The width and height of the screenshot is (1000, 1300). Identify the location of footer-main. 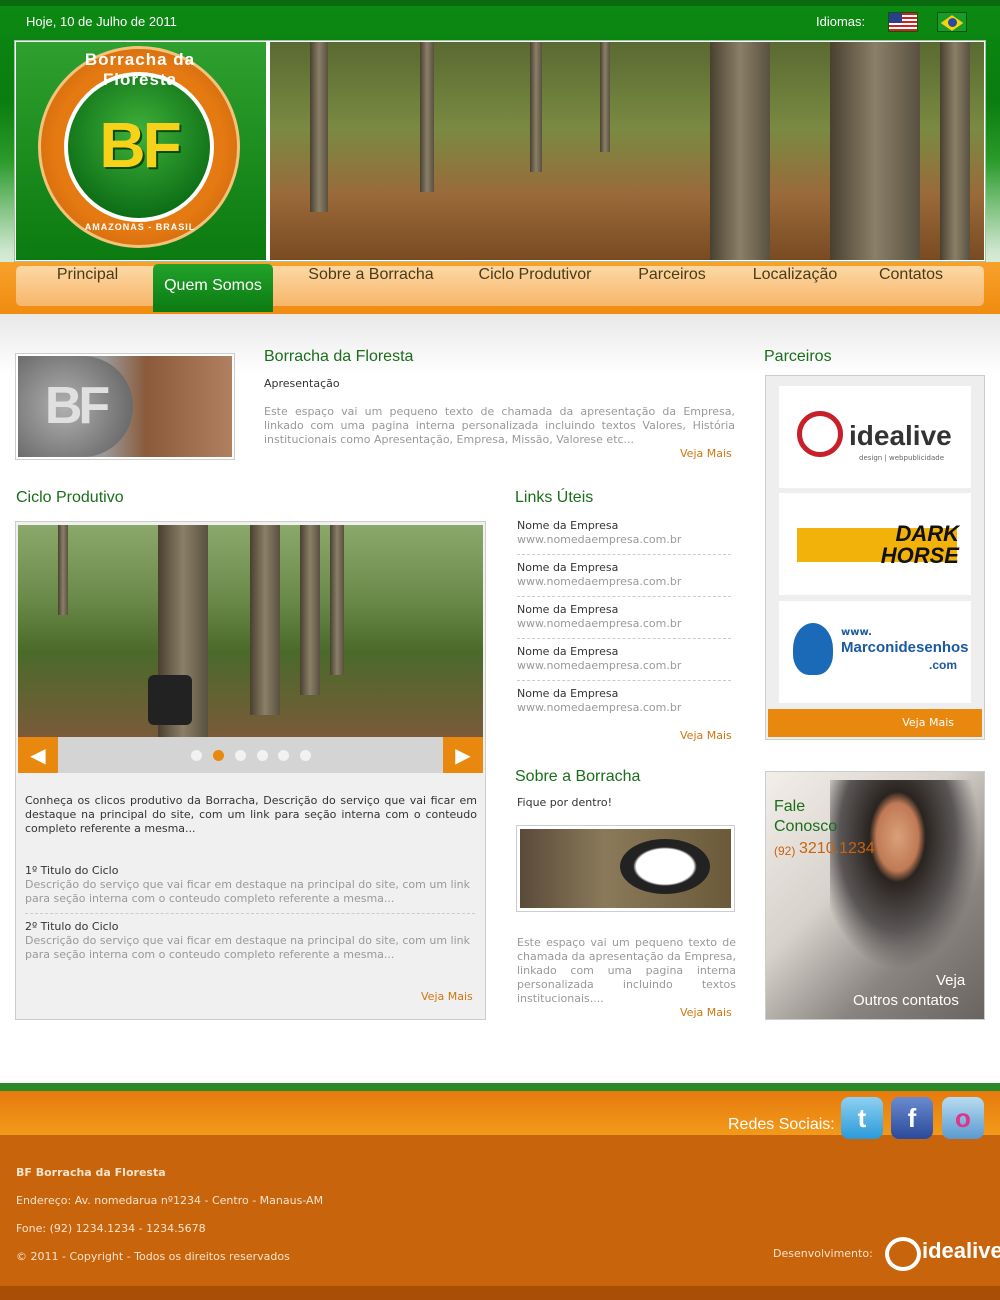
(500, 1217).